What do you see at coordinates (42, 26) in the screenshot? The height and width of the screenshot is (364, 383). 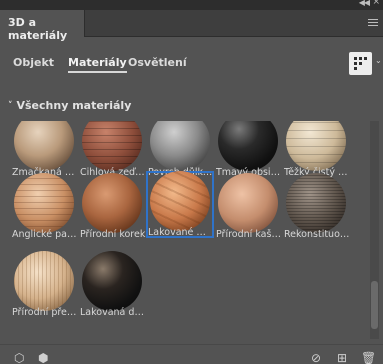 I see `panel-tab-3d-materials: 3D a materiály` at bounding box center [42, 26].